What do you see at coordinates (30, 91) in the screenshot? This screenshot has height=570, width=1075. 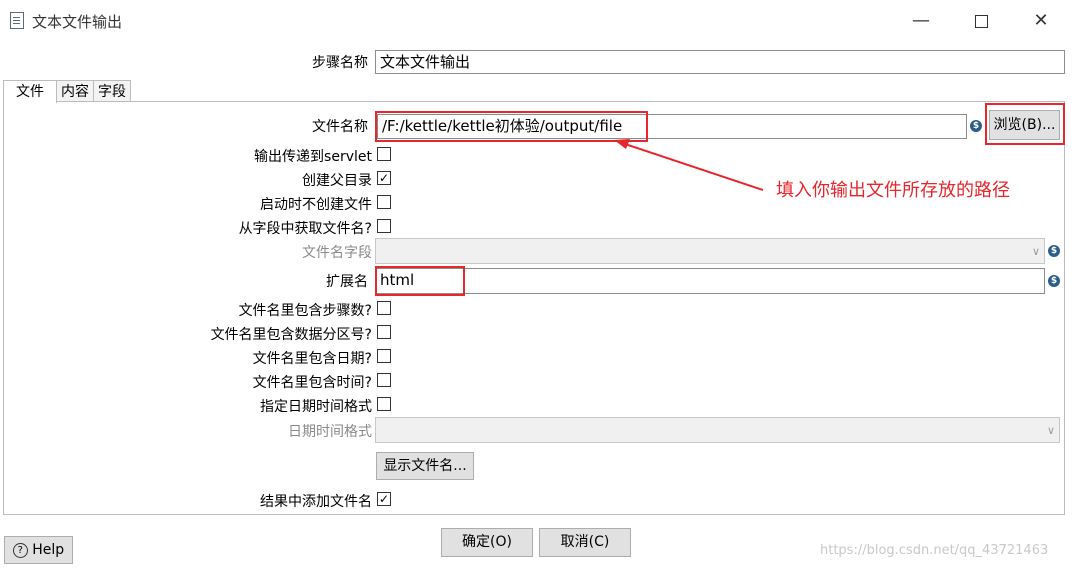 I see `tab-file: 文件` at bounding box center [30, 91].